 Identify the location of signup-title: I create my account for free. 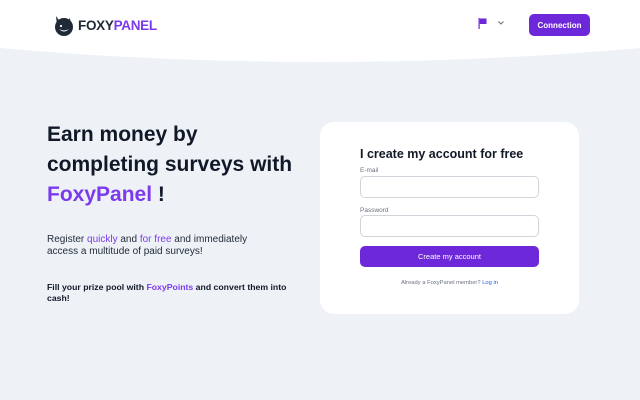
(442, 154).